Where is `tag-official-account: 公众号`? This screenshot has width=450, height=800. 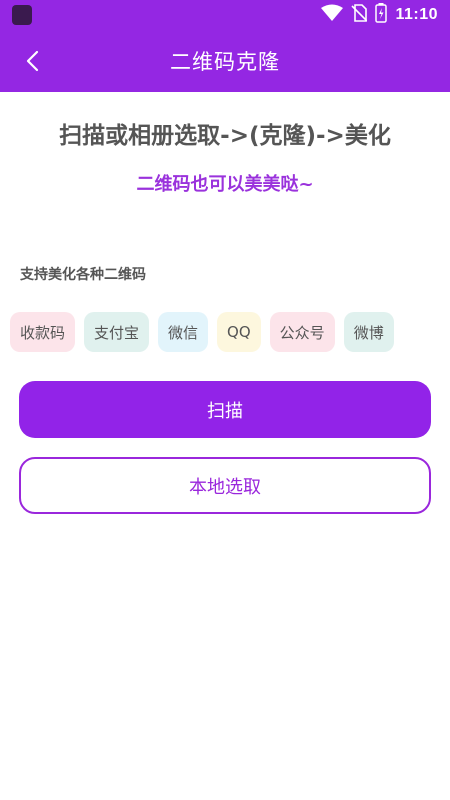 tag-official-account: 公众号 is located at coordinates (302, 332).